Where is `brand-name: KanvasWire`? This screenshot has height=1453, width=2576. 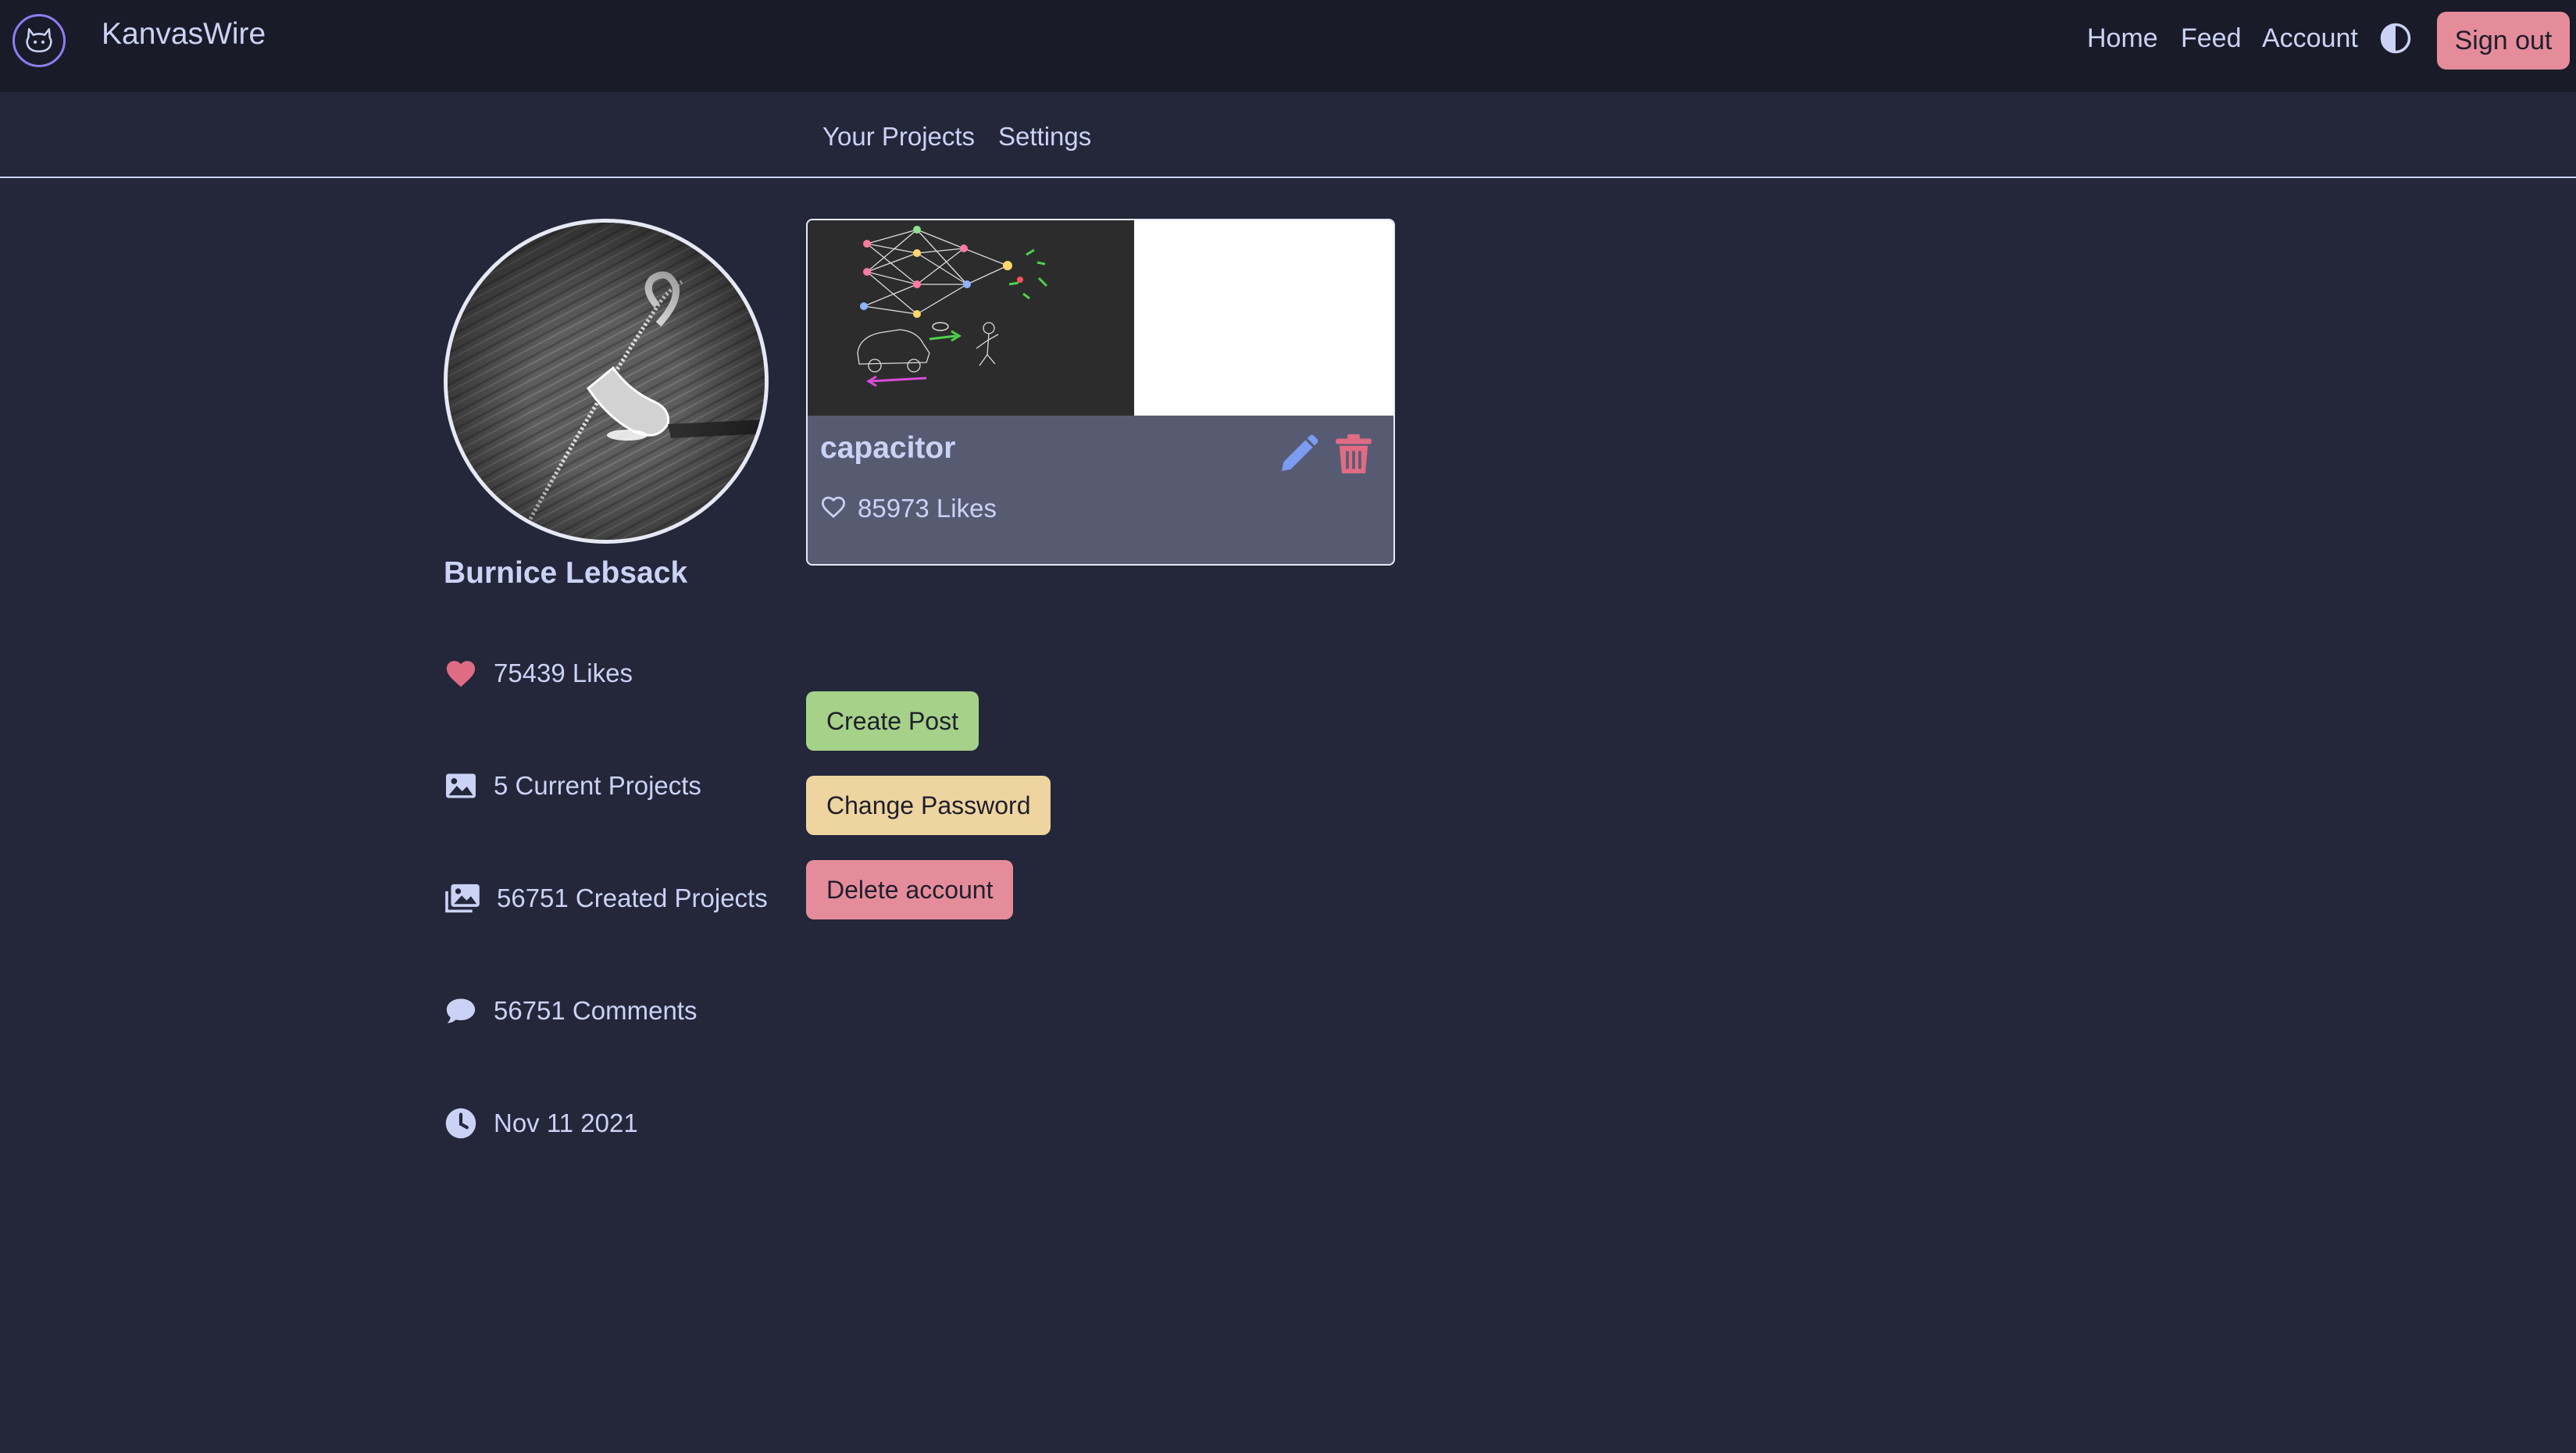
brand-name: KanvasWire is located at coordinates (184, 34).